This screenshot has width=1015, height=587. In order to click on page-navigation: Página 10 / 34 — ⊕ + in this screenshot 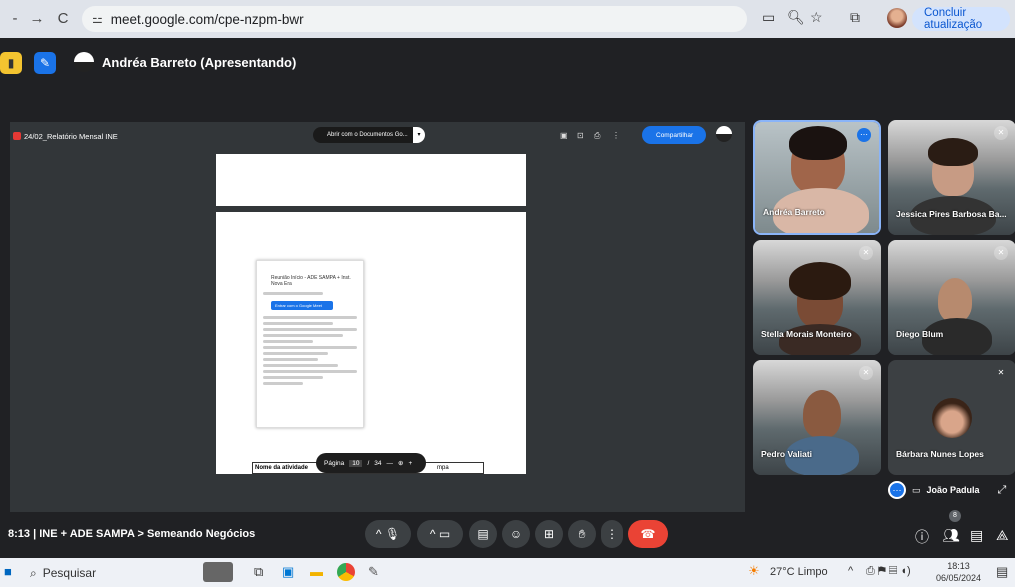, I will do `click(371, 463)`.